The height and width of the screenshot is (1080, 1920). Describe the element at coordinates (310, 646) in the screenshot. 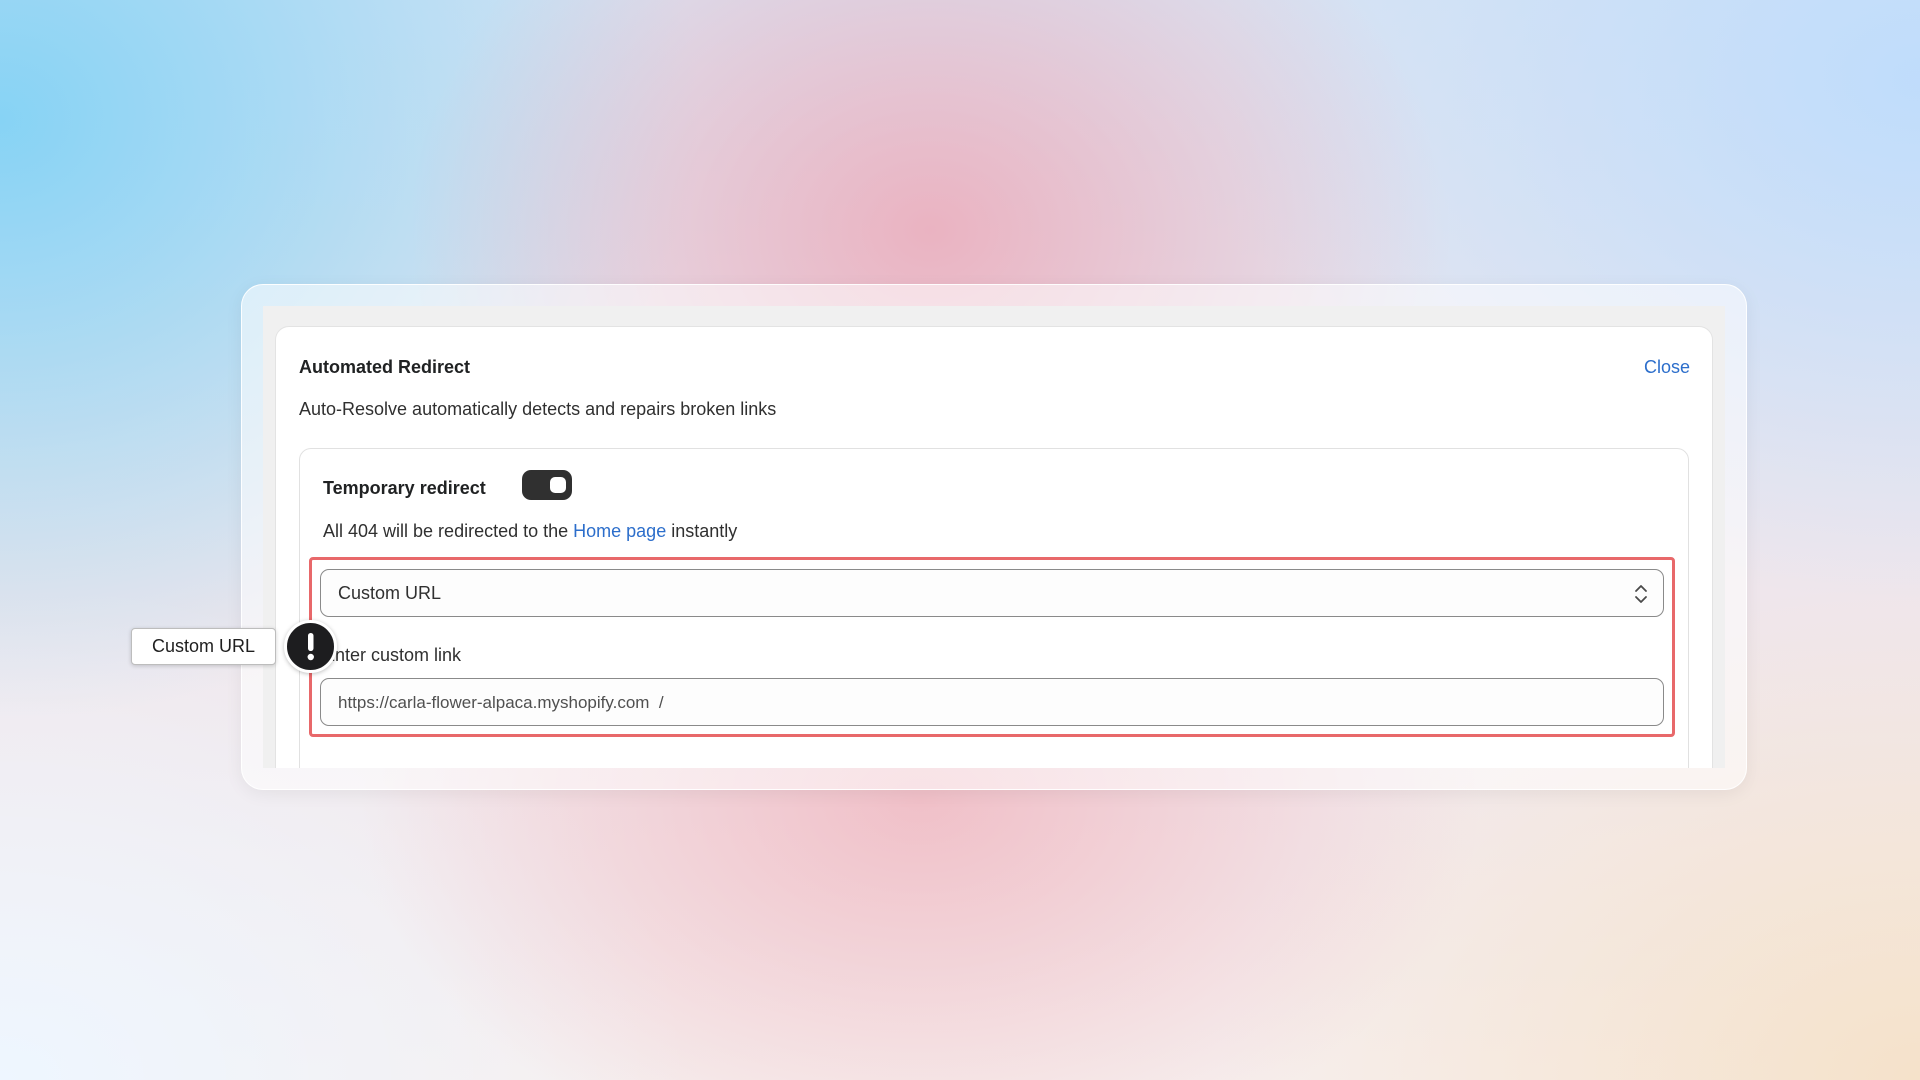

I see `exclamation-icon` at that location.